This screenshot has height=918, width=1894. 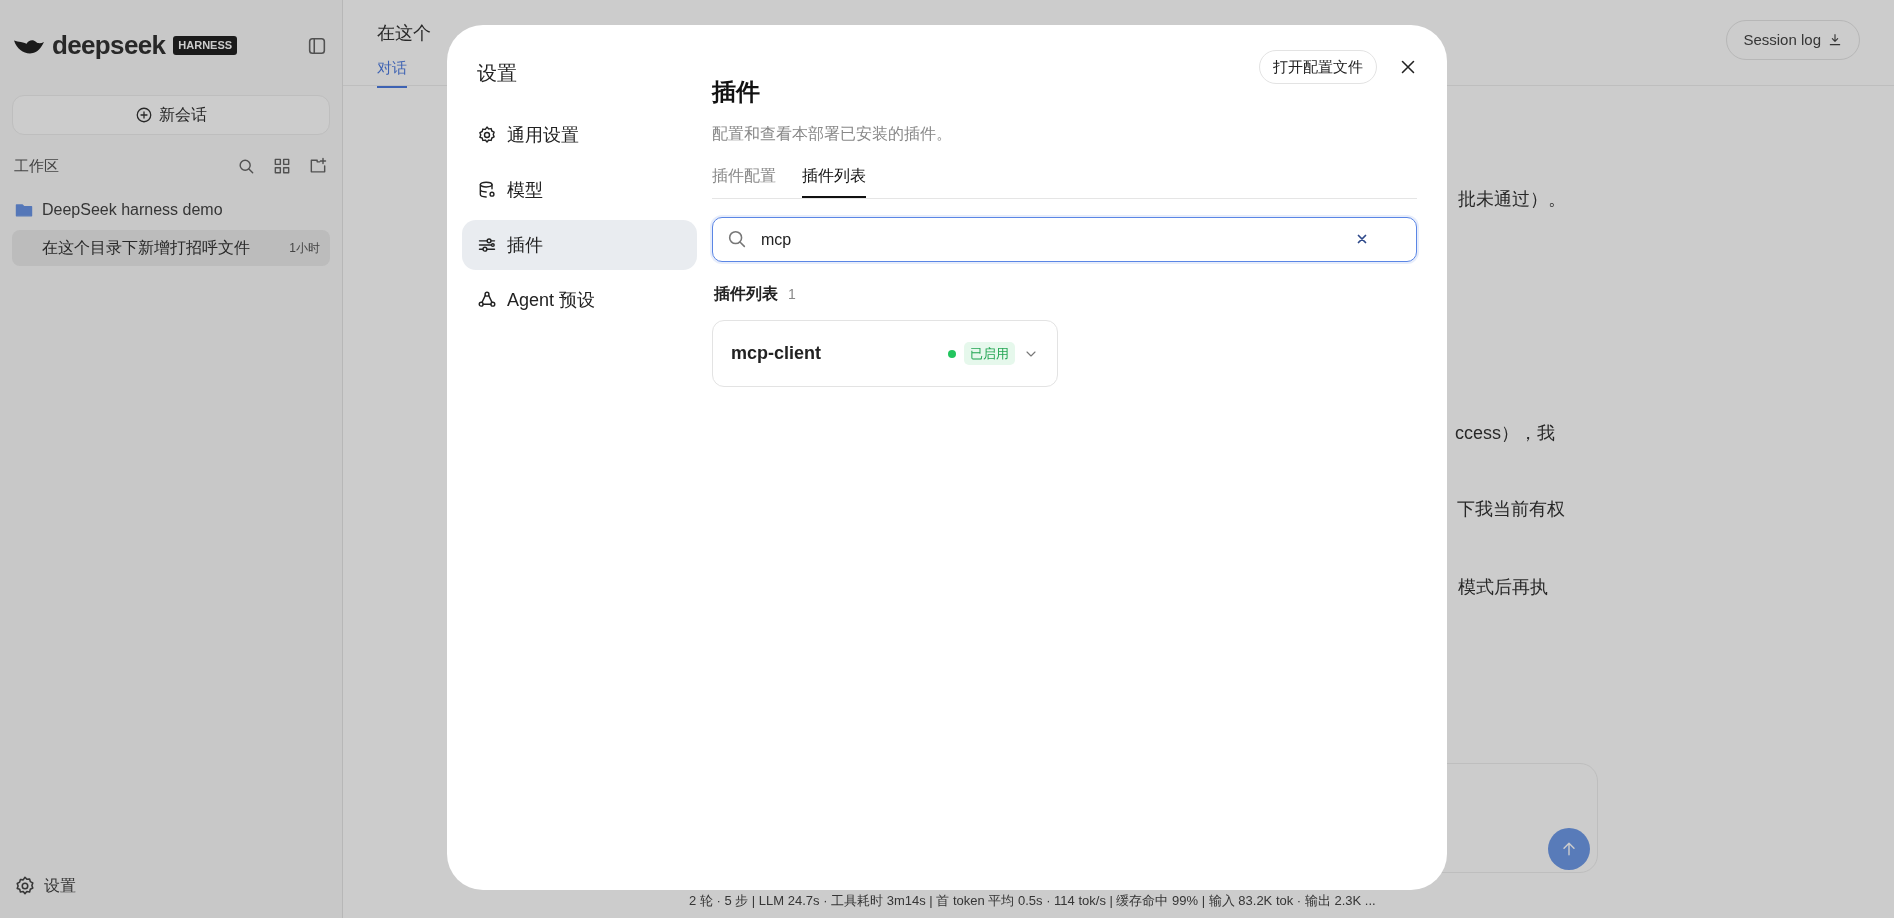 What do you see at coordinates (146, 247) in the screenshot?
I see `conversation-title: 在这个目录下新增打招呼文件` at bounding box center [146, 247].